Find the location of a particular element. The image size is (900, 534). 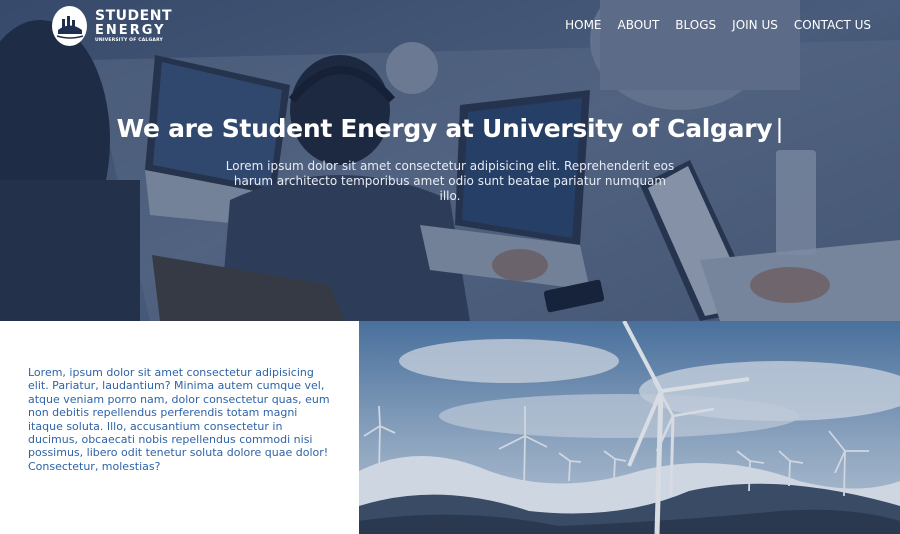

main-nav: HOME ABOUT BLOGS JOIN US CONTACT US is located at coordinates (710, 25).